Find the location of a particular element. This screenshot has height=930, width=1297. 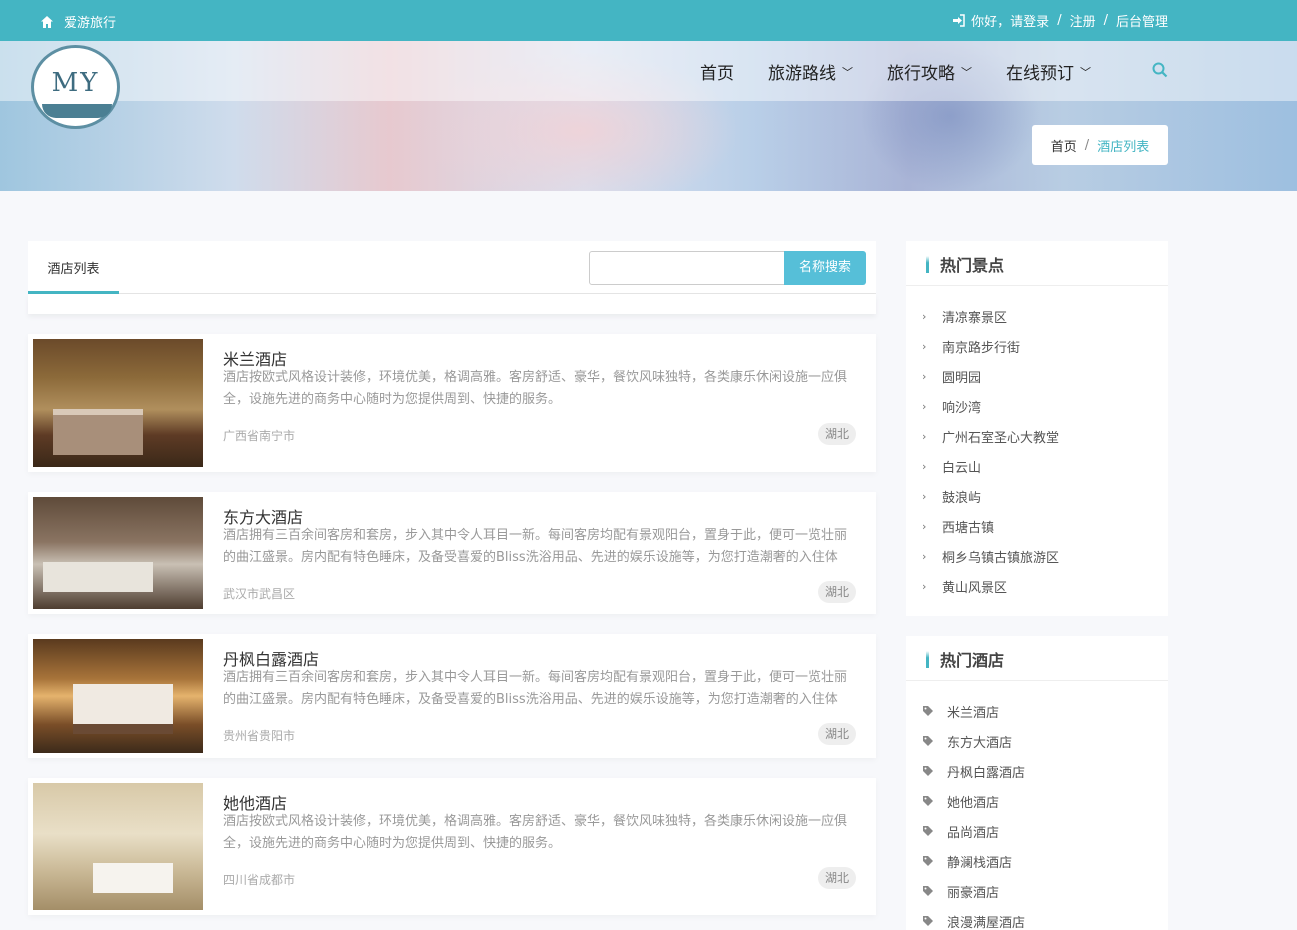

hot-spot-item: › 鼓浪屿 is located at coordinates (1037, 496).